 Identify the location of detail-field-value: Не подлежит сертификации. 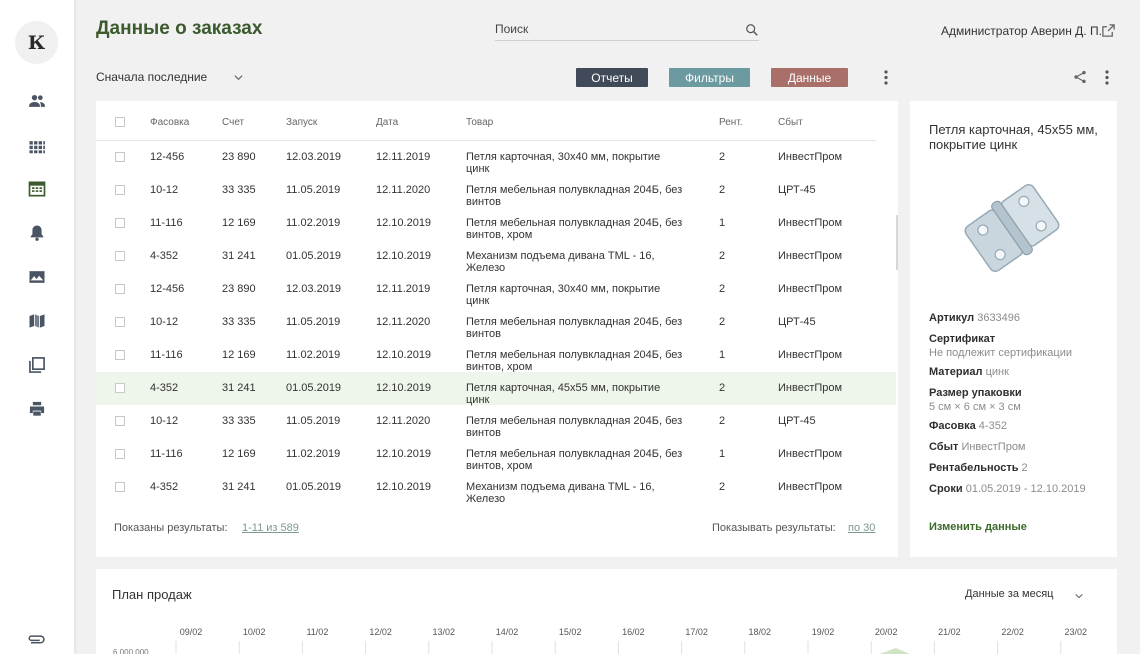
(1001, 353).